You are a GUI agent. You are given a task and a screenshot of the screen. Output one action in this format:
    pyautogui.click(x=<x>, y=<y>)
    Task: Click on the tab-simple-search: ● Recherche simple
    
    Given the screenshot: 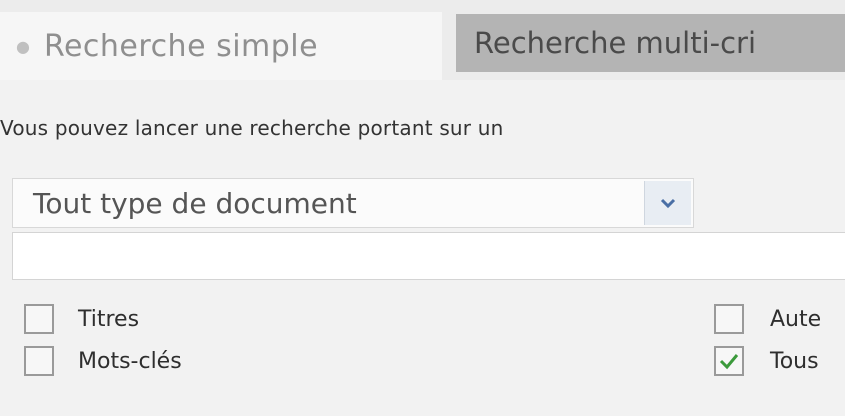 What is the action you would take?
    pyautogui.click(x=221, y=46)
    